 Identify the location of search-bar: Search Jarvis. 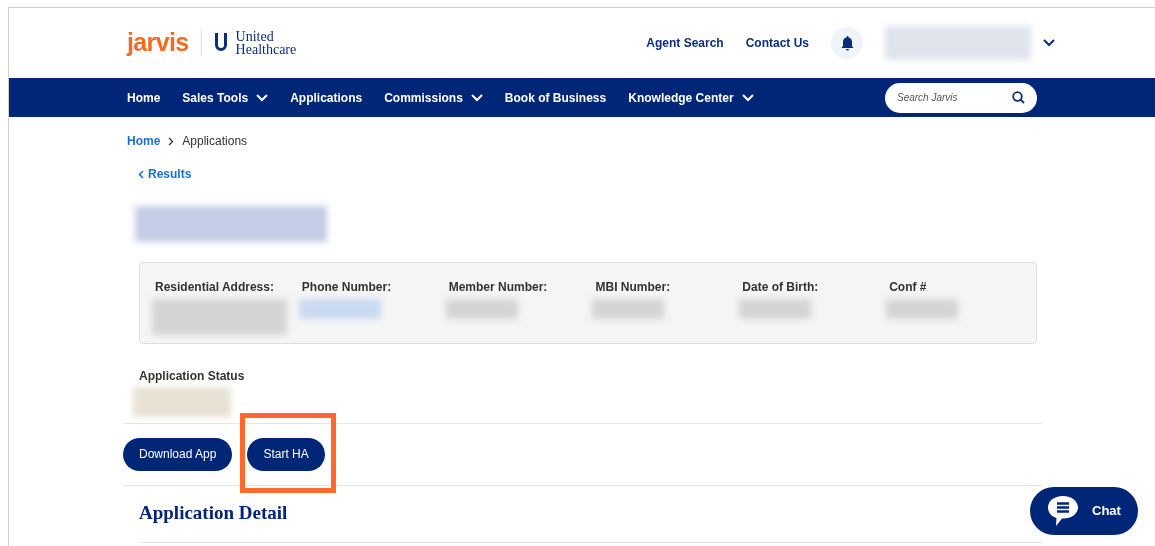
(961, 97).